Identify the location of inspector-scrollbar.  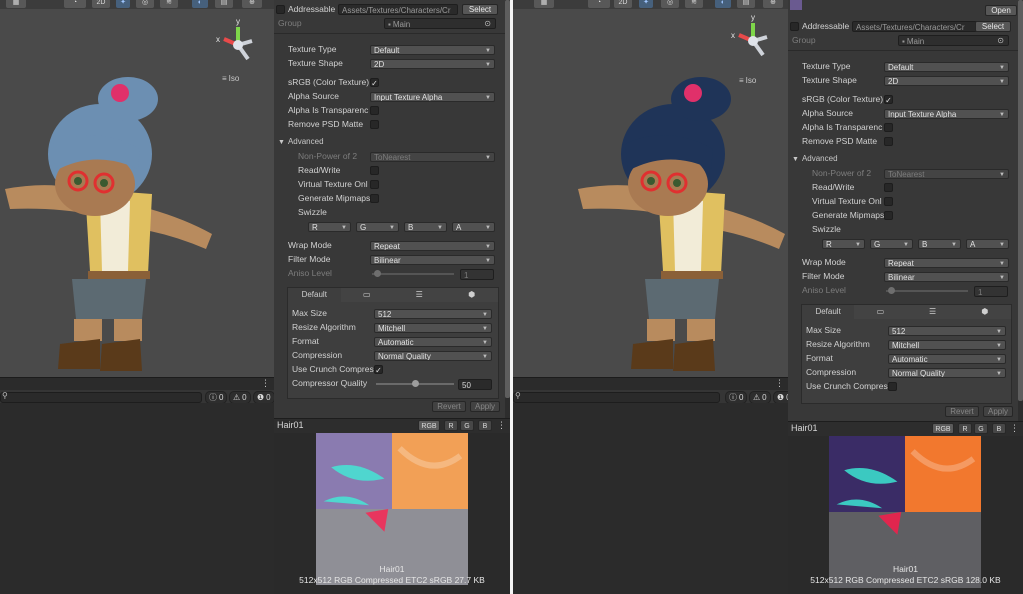
(1020, 210).